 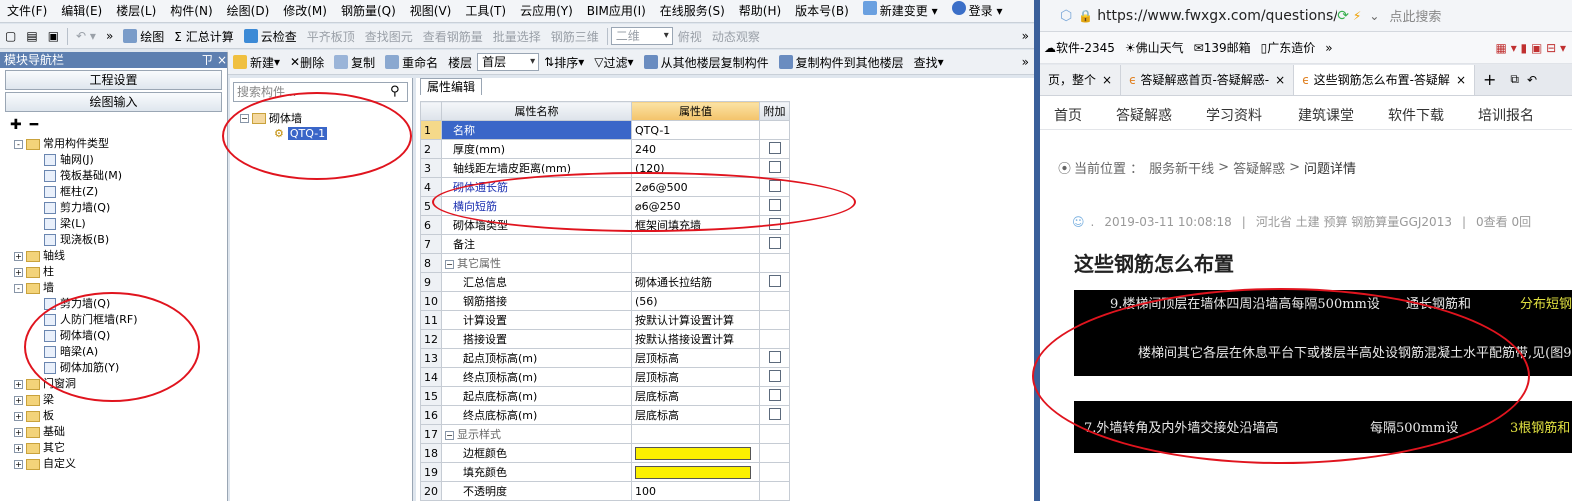 What do you see at coordinates (1514, 79) in the screenshot?
I see `tab-list-icon: ⧉` at bounding box center [1514, 79].